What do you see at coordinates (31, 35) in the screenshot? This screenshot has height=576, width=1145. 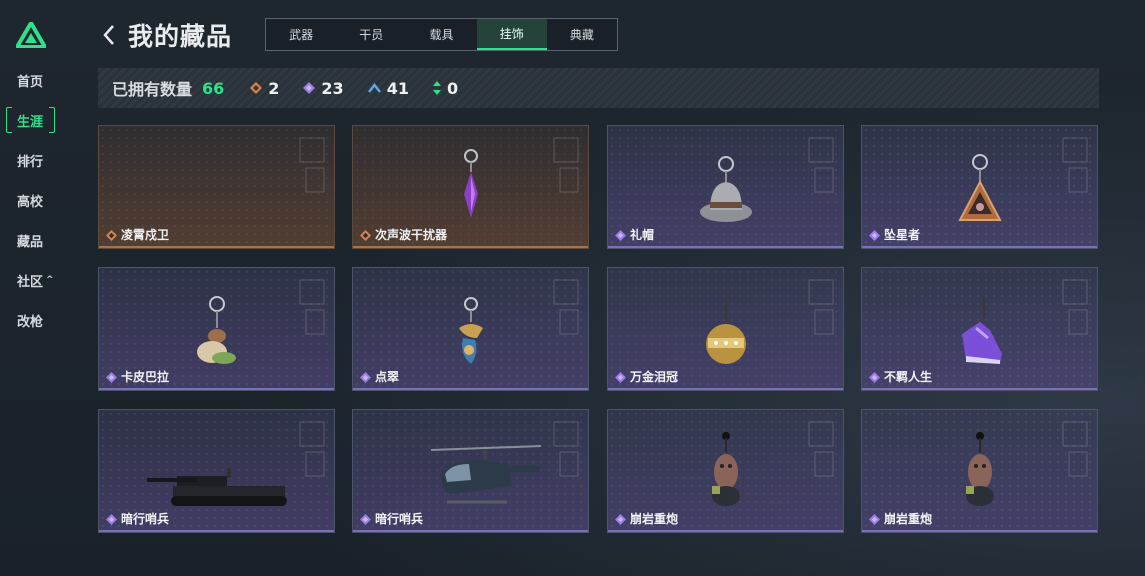 I see `app-logo-icon` at bounding box center [31, 35].